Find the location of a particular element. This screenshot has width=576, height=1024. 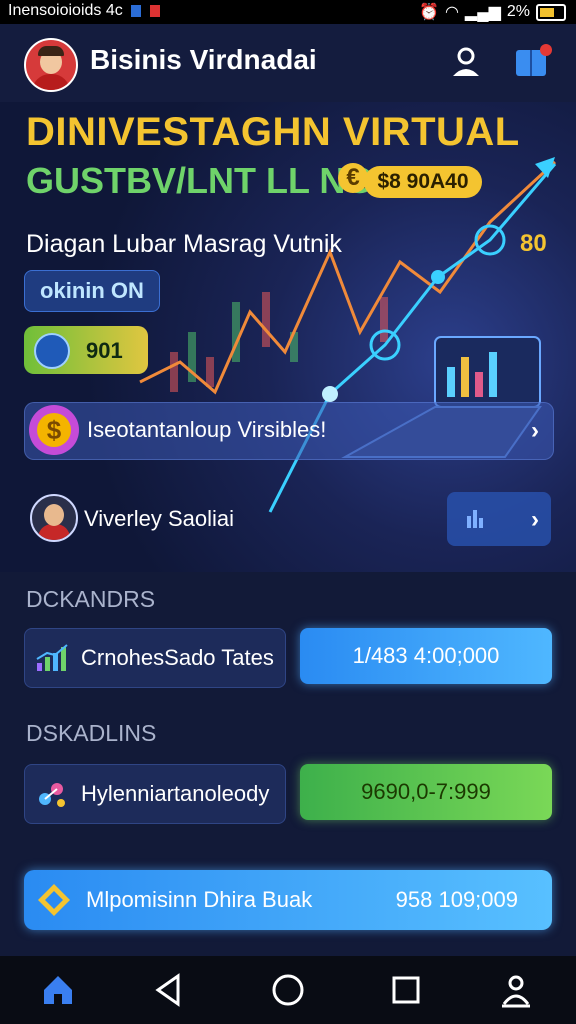

person-avatar is located at coordinates (54, 518).